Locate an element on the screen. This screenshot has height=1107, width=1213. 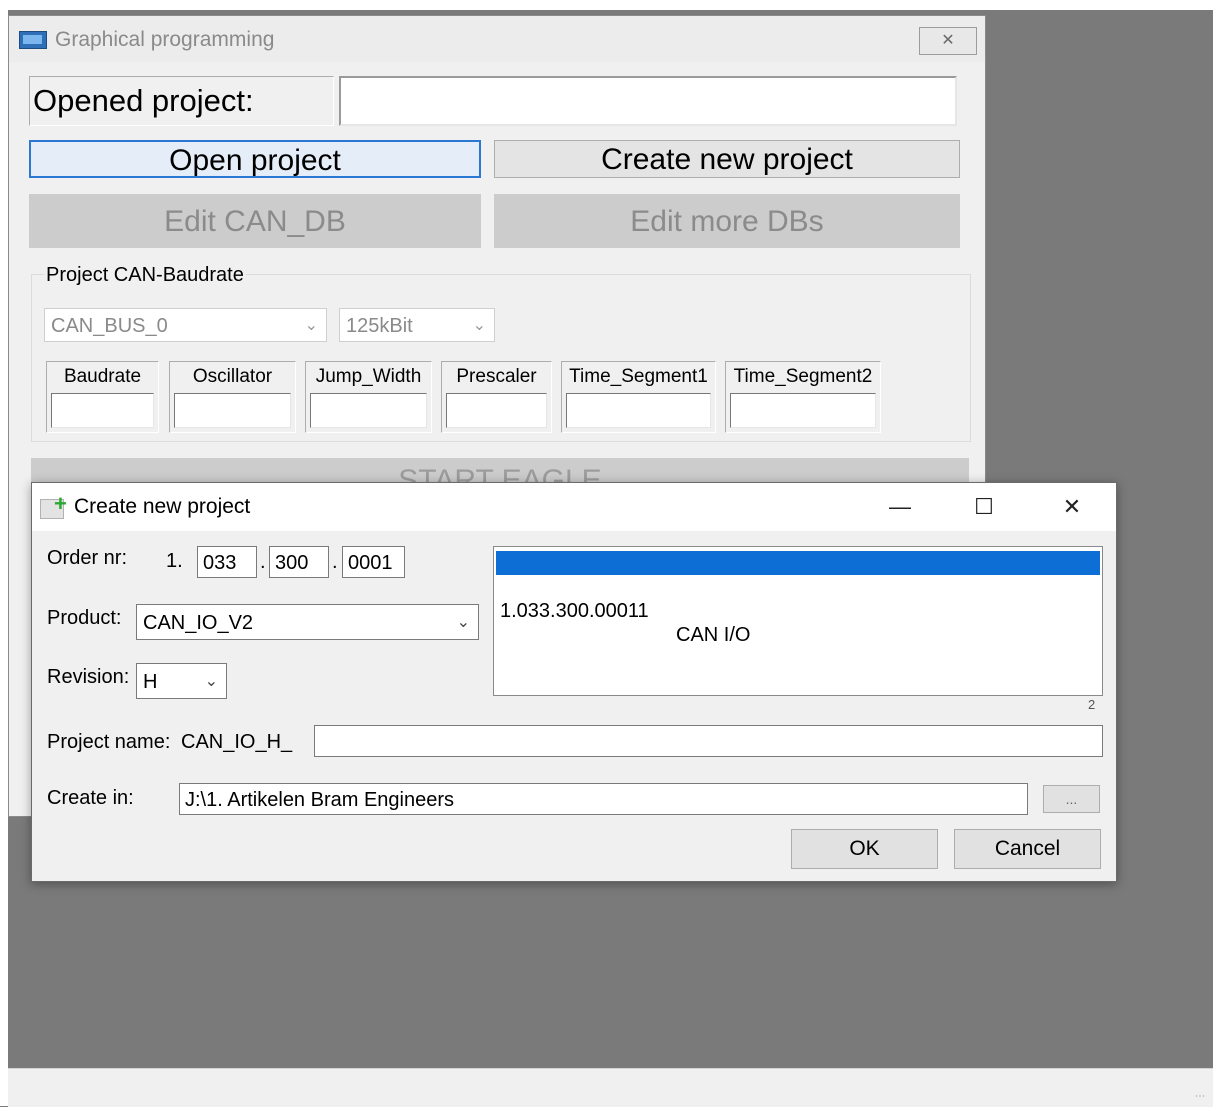
order-nr-label: Order nr: is located at coordinates (87, 558).